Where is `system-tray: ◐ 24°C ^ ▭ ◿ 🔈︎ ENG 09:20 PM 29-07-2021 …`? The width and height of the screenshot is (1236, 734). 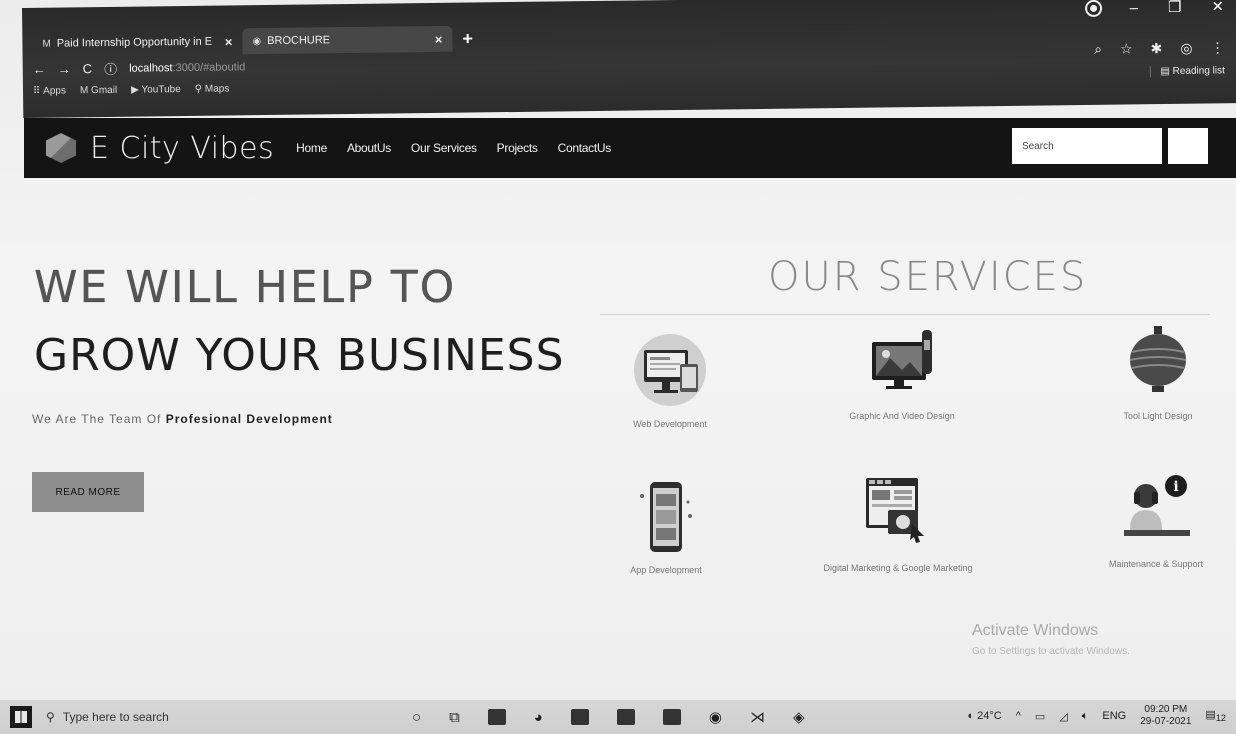 system-tray: ◐ 24°C ^ ▭ ◿ 🔈︎ ENG 09:20 PM 29-07-2021 … is located at coordinates (1096, 716).